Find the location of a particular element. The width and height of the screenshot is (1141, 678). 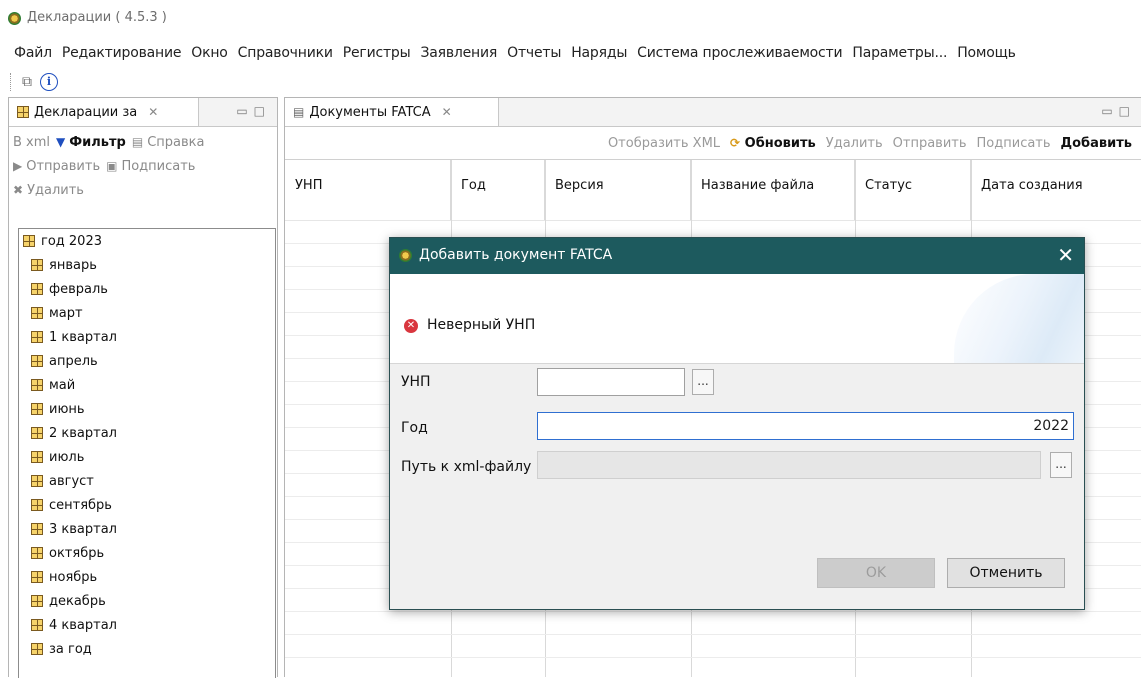

menu-edit: Редактирование is located at coordinates (121, 53).